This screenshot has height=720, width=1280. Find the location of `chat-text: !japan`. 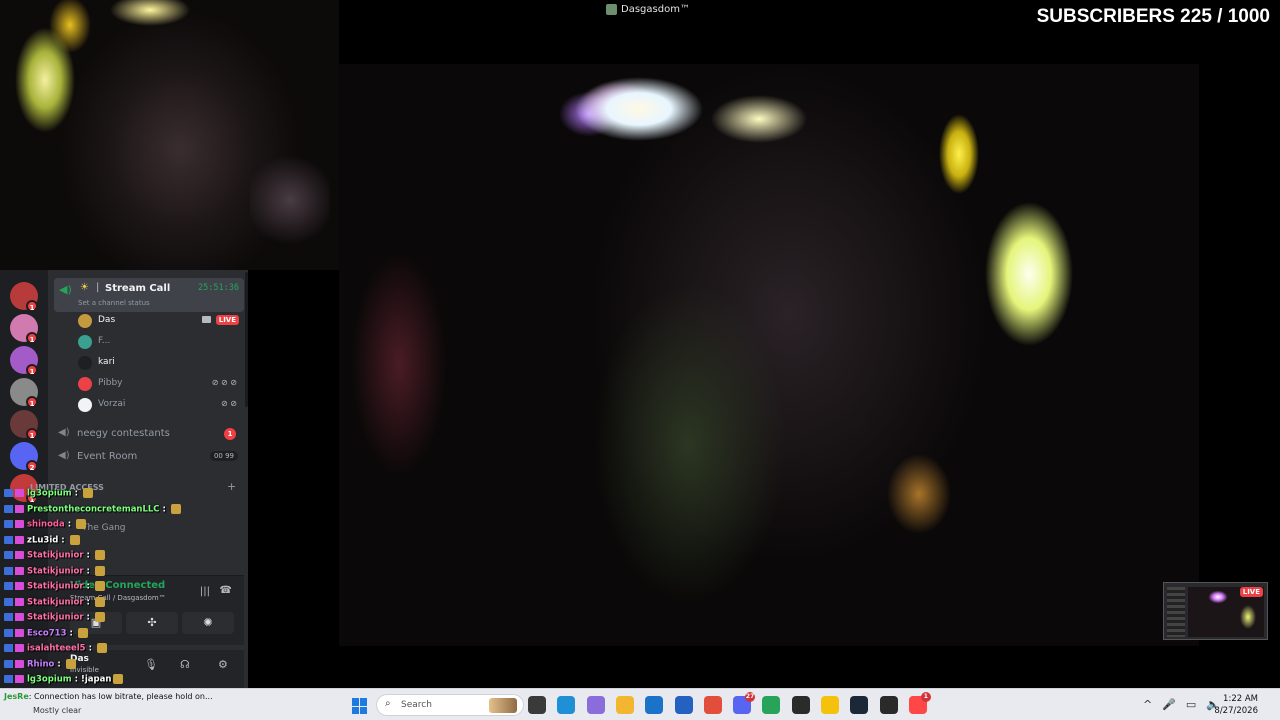

chat-text: !japan is located at coordinates (96, 679).